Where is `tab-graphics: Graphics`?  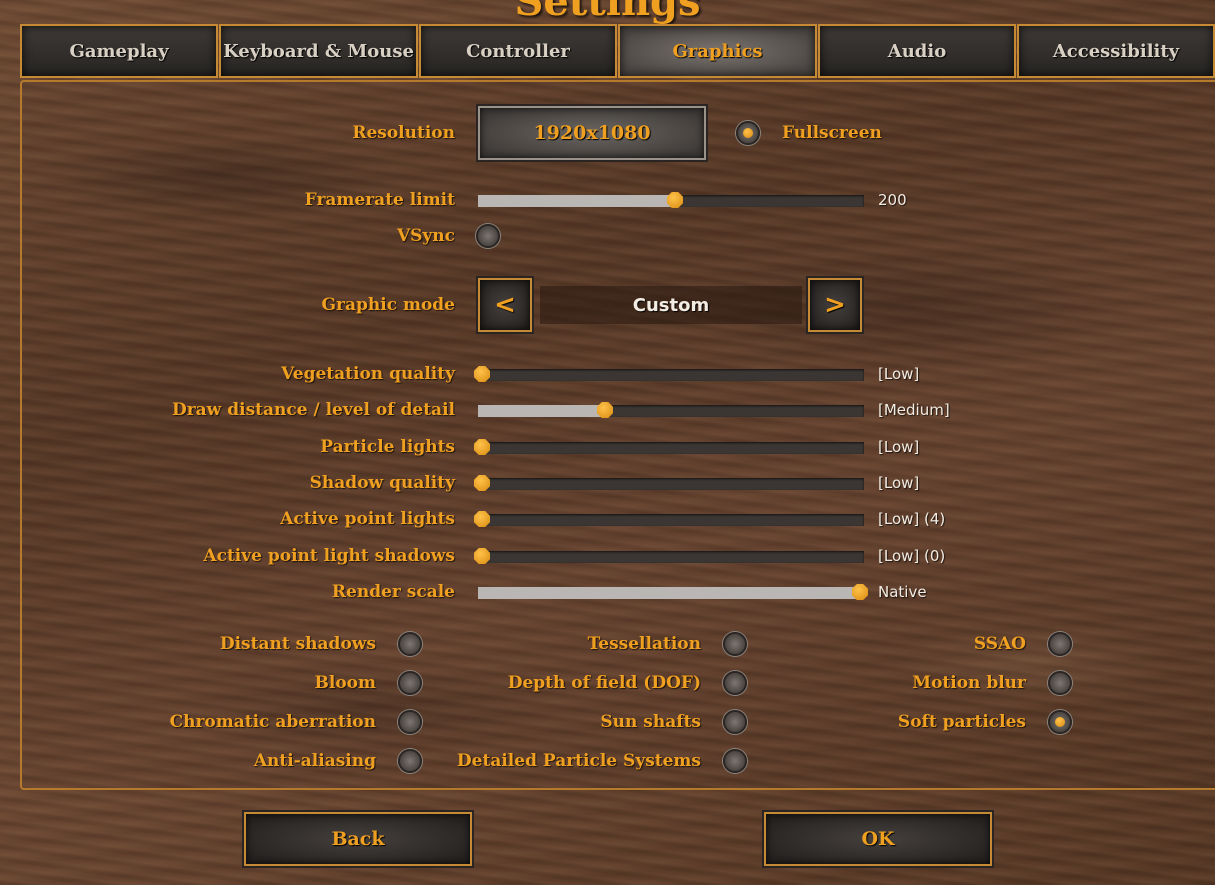
tab-graphics: Graphics is located at coordinates (717, 51).